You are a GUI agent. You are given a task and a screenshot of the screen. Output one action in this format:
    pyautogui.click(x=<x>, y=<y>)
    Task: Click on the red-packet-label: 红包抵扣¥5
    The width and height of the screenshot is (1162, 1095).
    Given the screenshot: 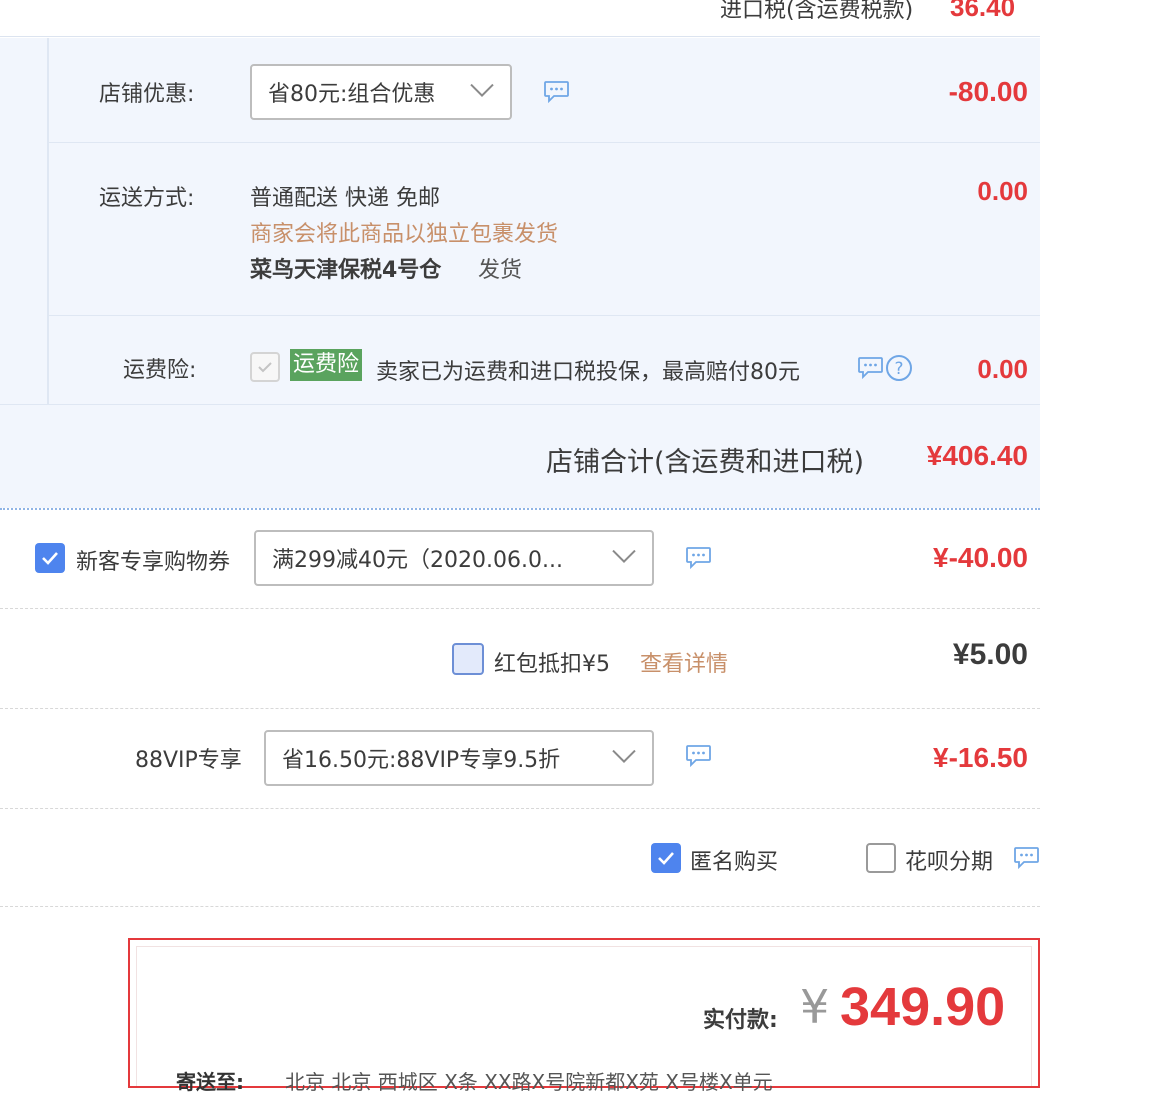 What is the action you would take?
    pyautogui.click(x=552, y=664)
    